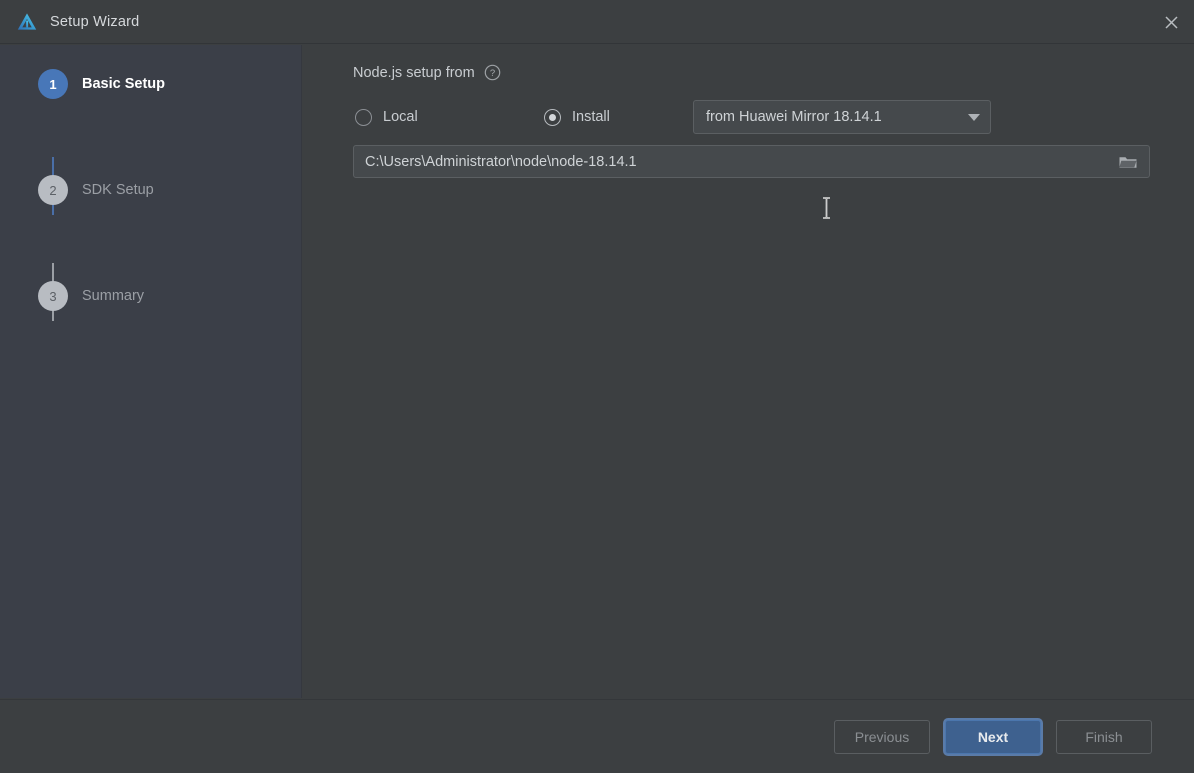  Describe the element at coordinates (882, 737) in the screenshot. I see `previous-button: Previous` at that location.